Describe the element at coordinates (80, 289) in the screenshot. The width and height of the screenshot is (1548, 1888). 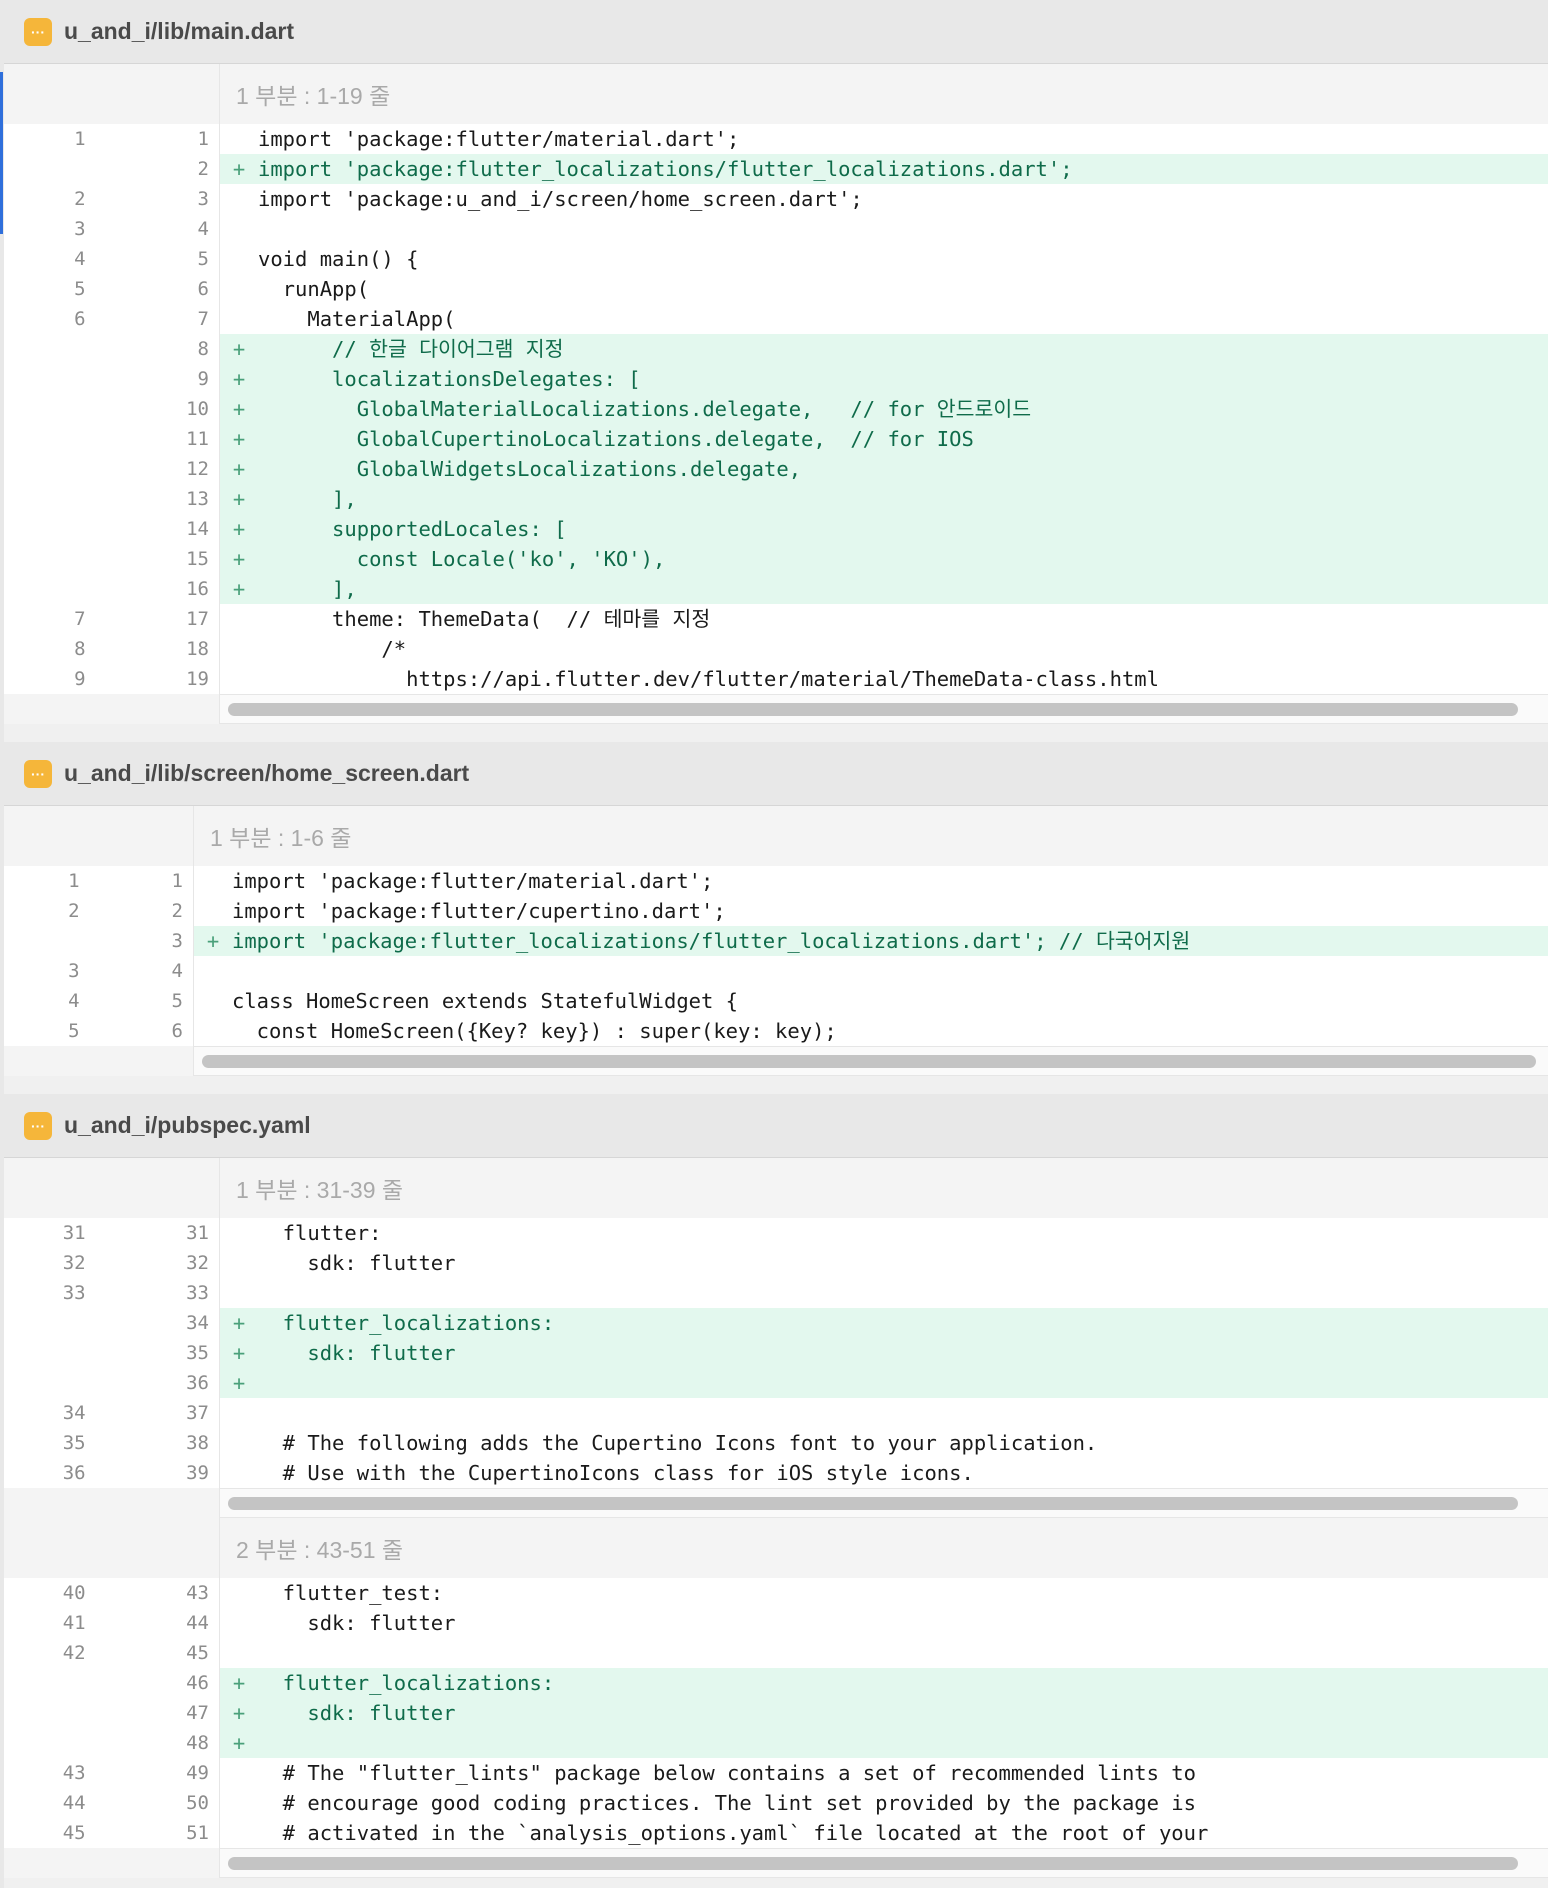
I see `old-line-number: 5` at that location.